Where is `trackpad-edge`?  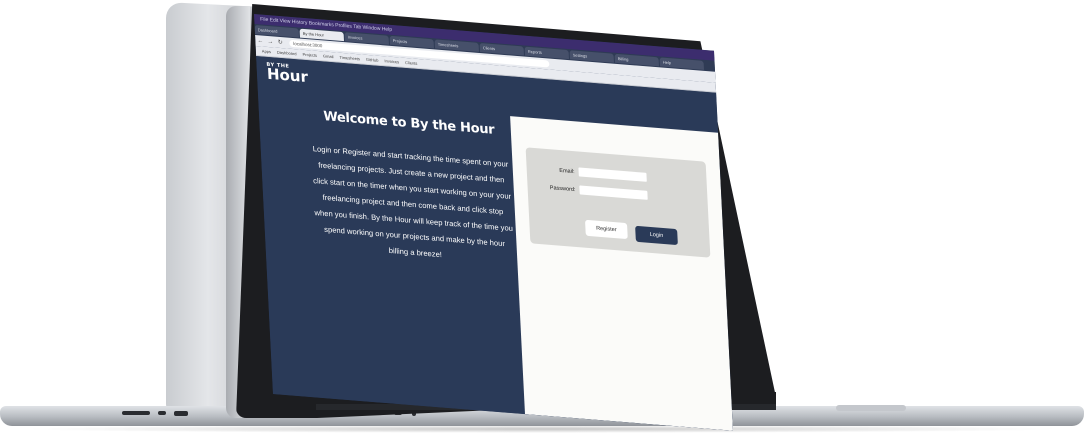 trackpad-edge is located at coordinates (871, 408).